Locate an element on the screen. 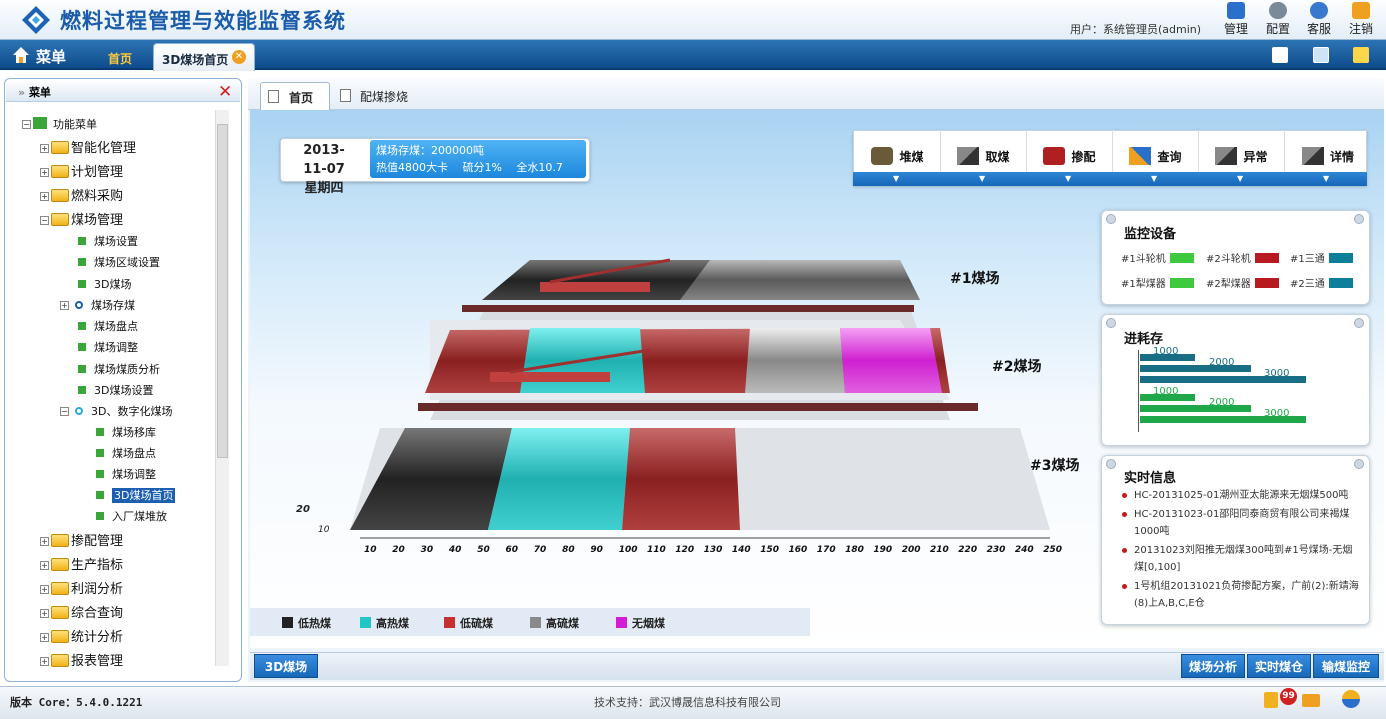 This screenshot has height=719, width=1386. tree-item-query: + 综合查询 is located at coordinates (81, 611).